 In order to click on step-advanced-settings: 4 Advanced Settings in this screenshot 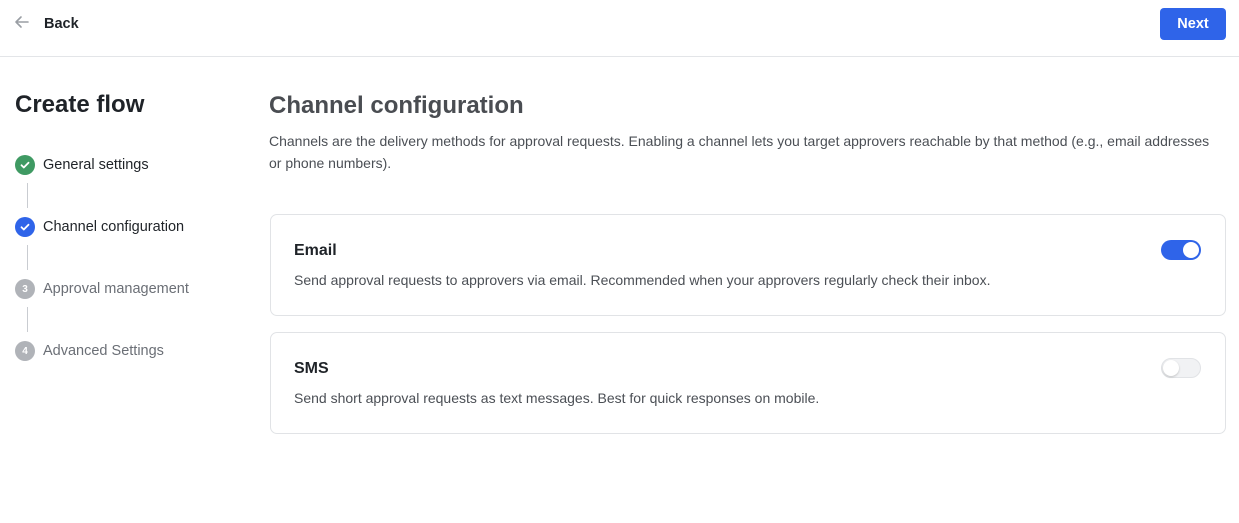, I will do `click(130, 371)`.